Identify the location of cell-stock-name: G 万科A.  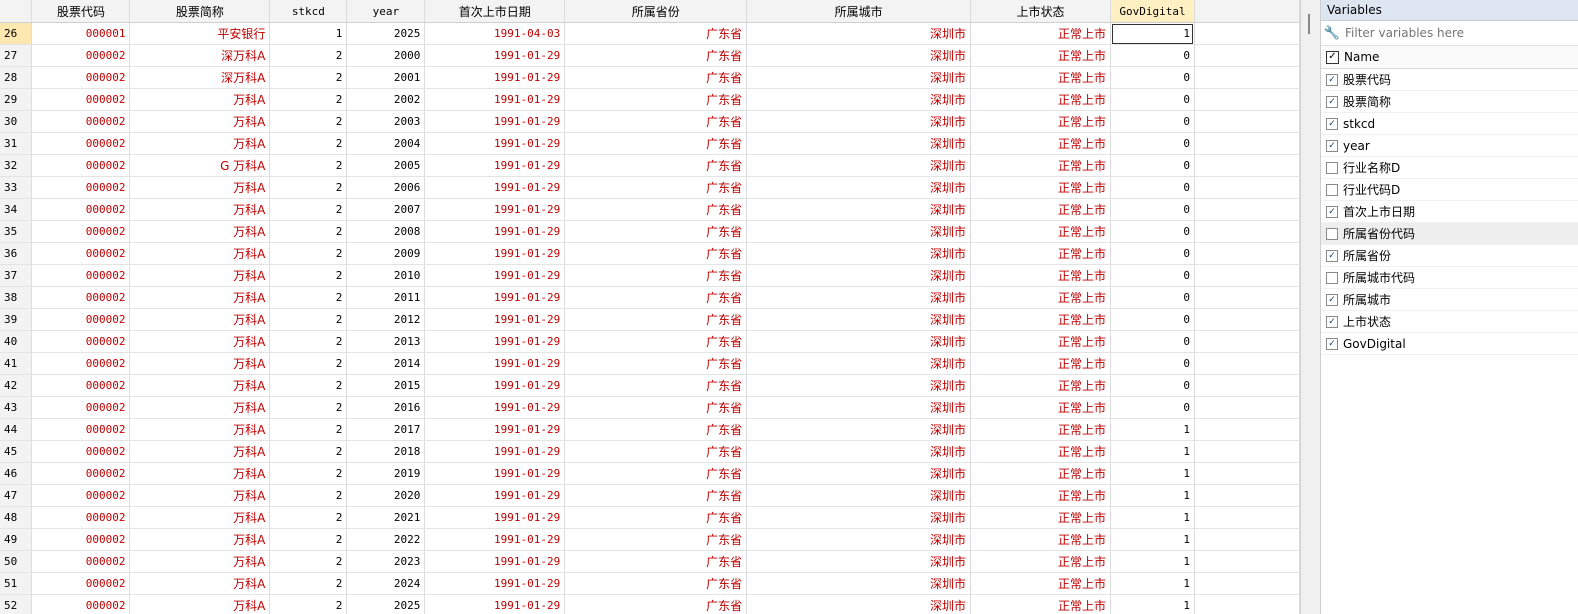
(200, 165).